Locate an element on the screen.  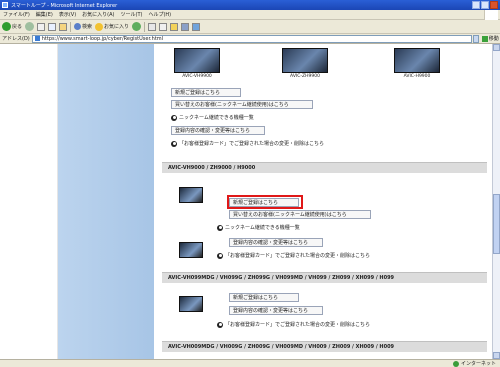
stop-icon is located at coordinates (41, 26).